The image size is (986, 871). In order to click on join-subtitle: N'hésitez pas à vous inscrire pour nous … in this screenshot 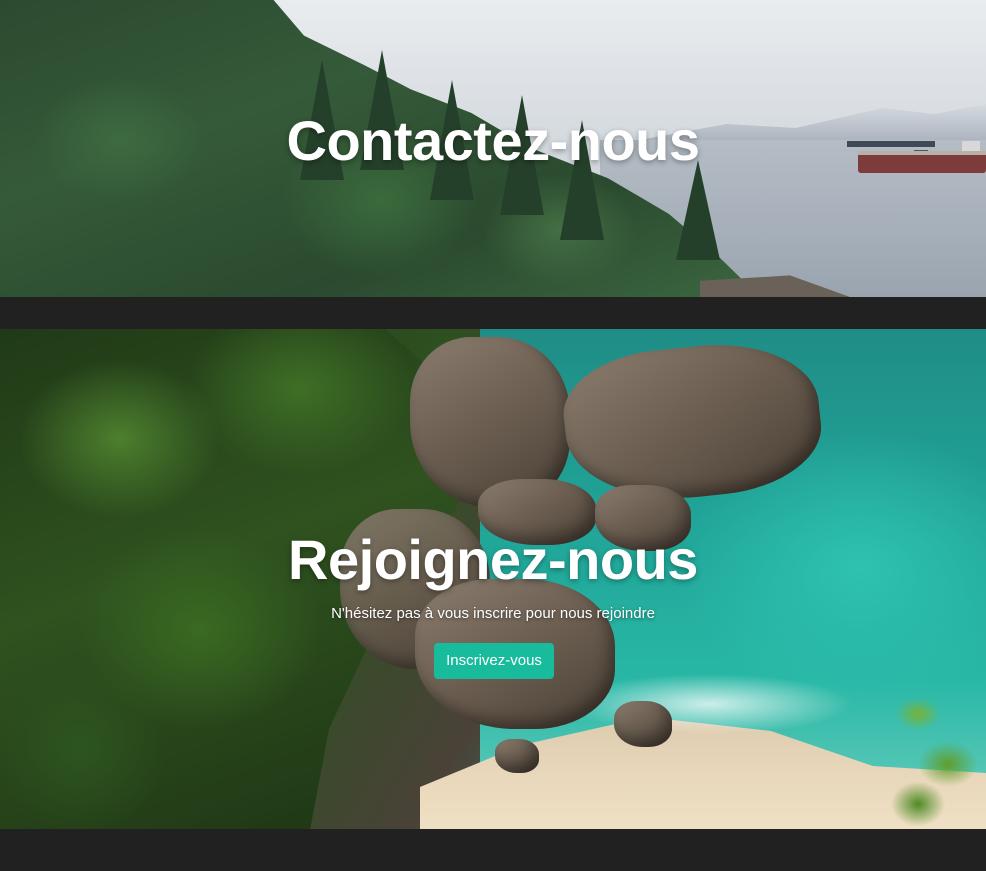, I will do `click(493, 613)`.